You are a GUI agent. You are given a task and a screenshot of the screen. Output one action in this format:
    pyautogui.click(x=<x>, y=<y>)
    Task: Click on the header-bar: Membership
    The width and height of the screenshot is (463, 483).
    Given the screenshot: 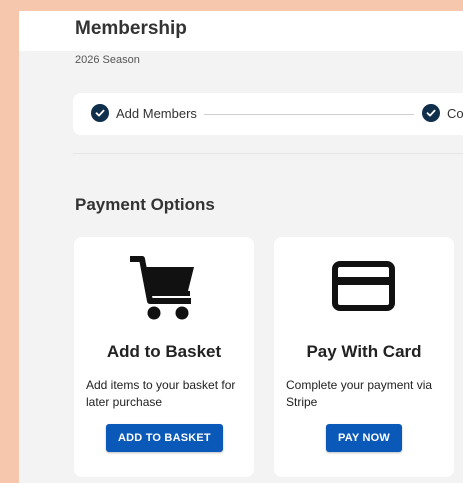 What is the action you would take?
    pyautogui.click(x=241, y=31)
    